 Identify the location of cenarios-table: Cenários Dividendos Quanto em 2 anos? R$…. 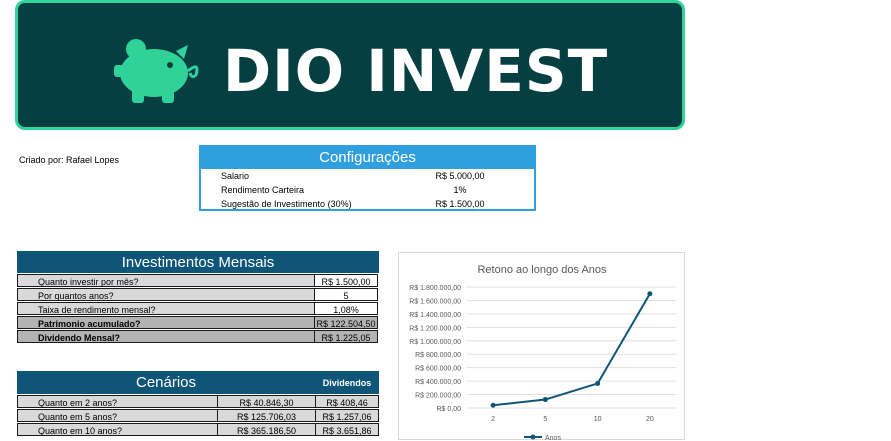
(199, 405).